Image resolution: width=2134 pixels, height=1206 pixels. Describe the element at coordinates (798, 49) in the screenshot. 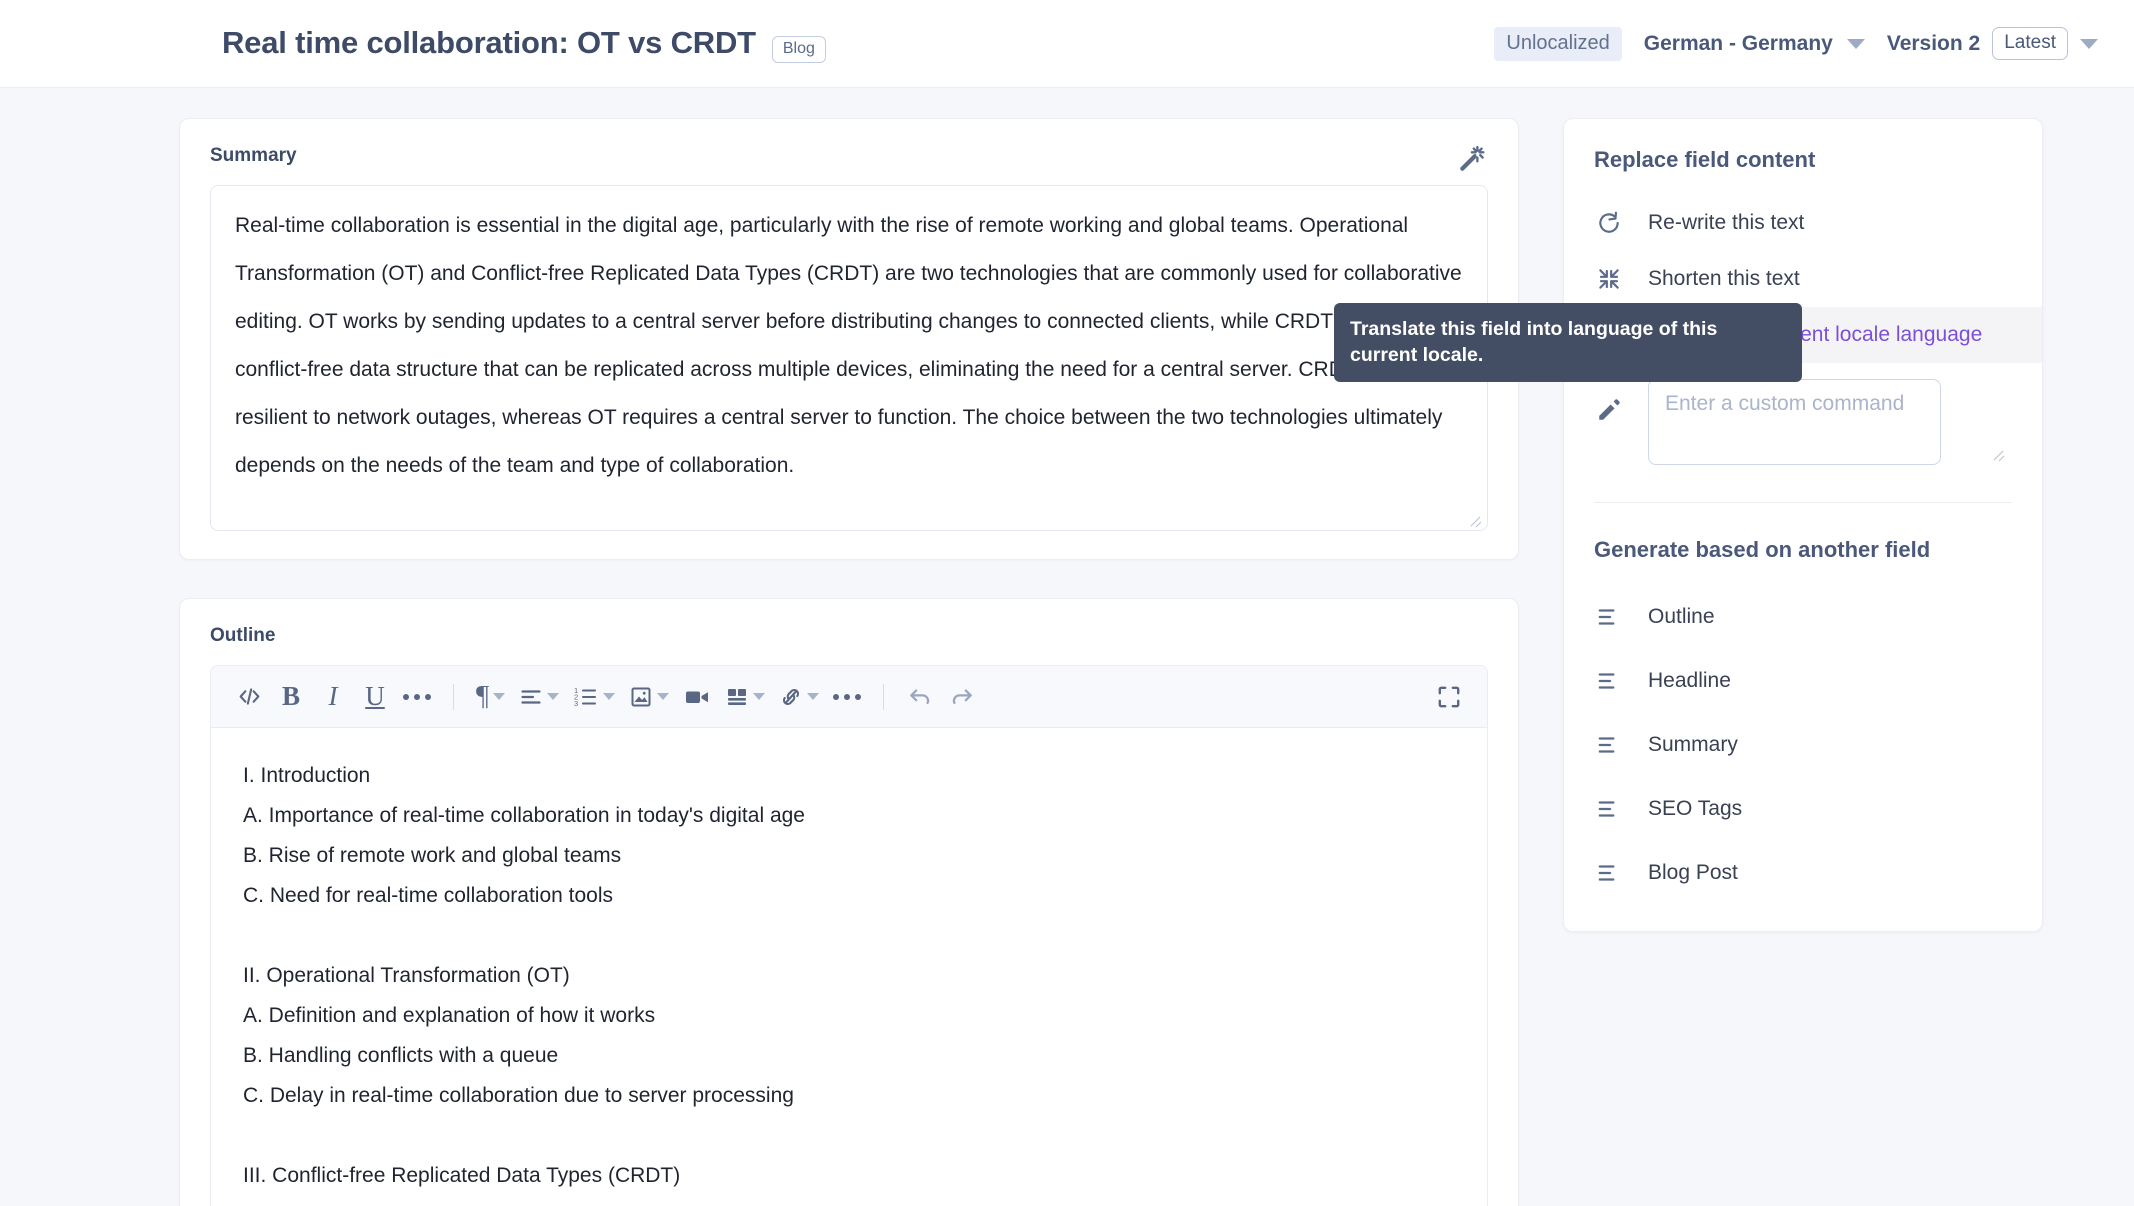

I see `content-type-badge: Blog` at that location.